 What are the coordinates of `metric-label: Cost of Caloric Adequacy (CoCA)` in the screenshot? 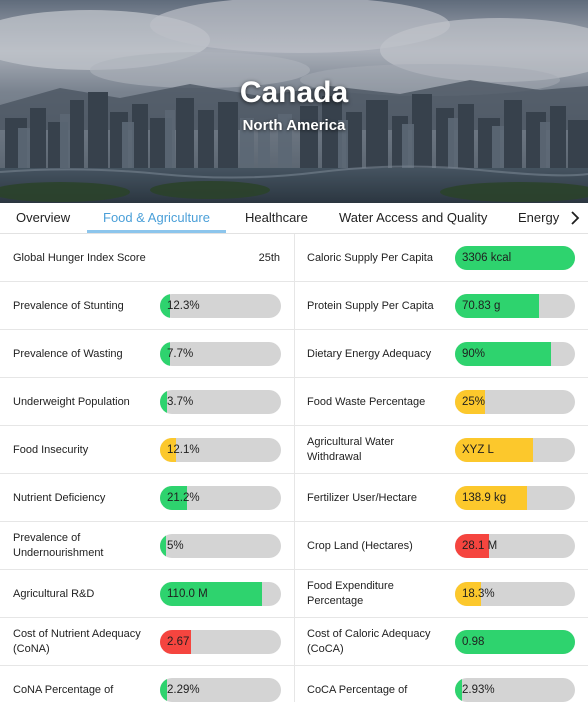 It's located at (369, 641).